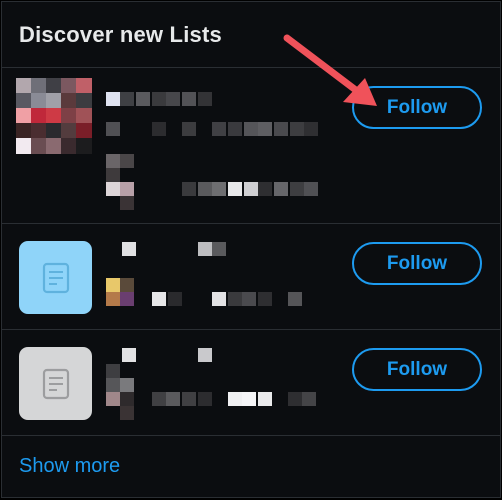 The width and height of the screenshot is (502, 500). Describe the element at coordinates (69, 466) in the screenshot. I see `show-more-link: Show more` at that location.